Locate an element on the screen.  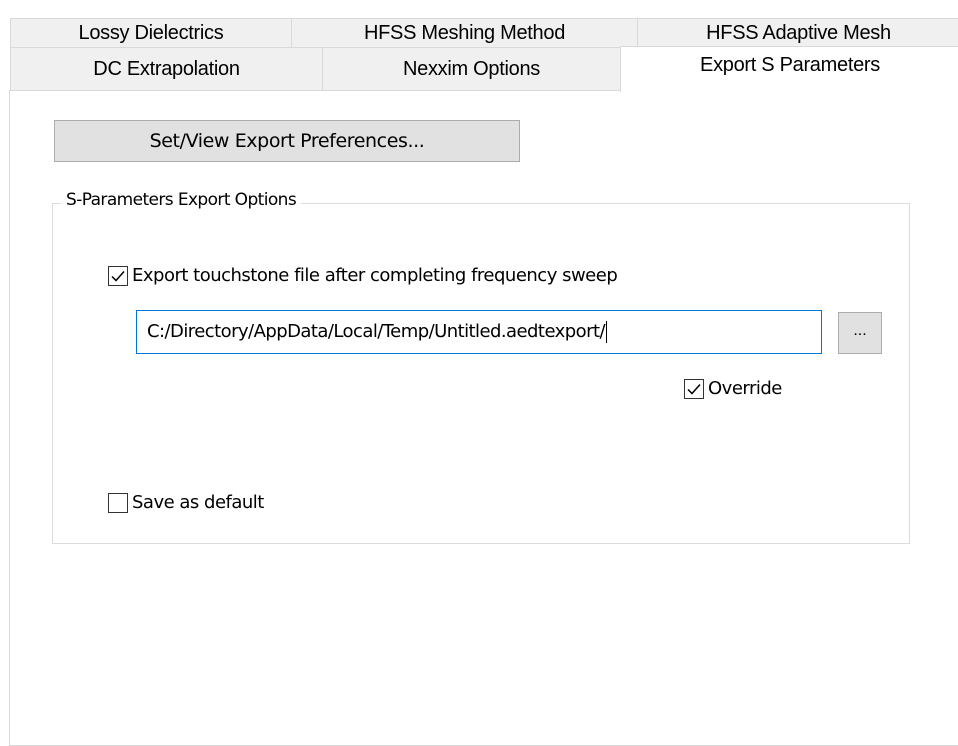
tab-dc-extrapolation: DC Extrapolation is located at coordinates (166, 69).